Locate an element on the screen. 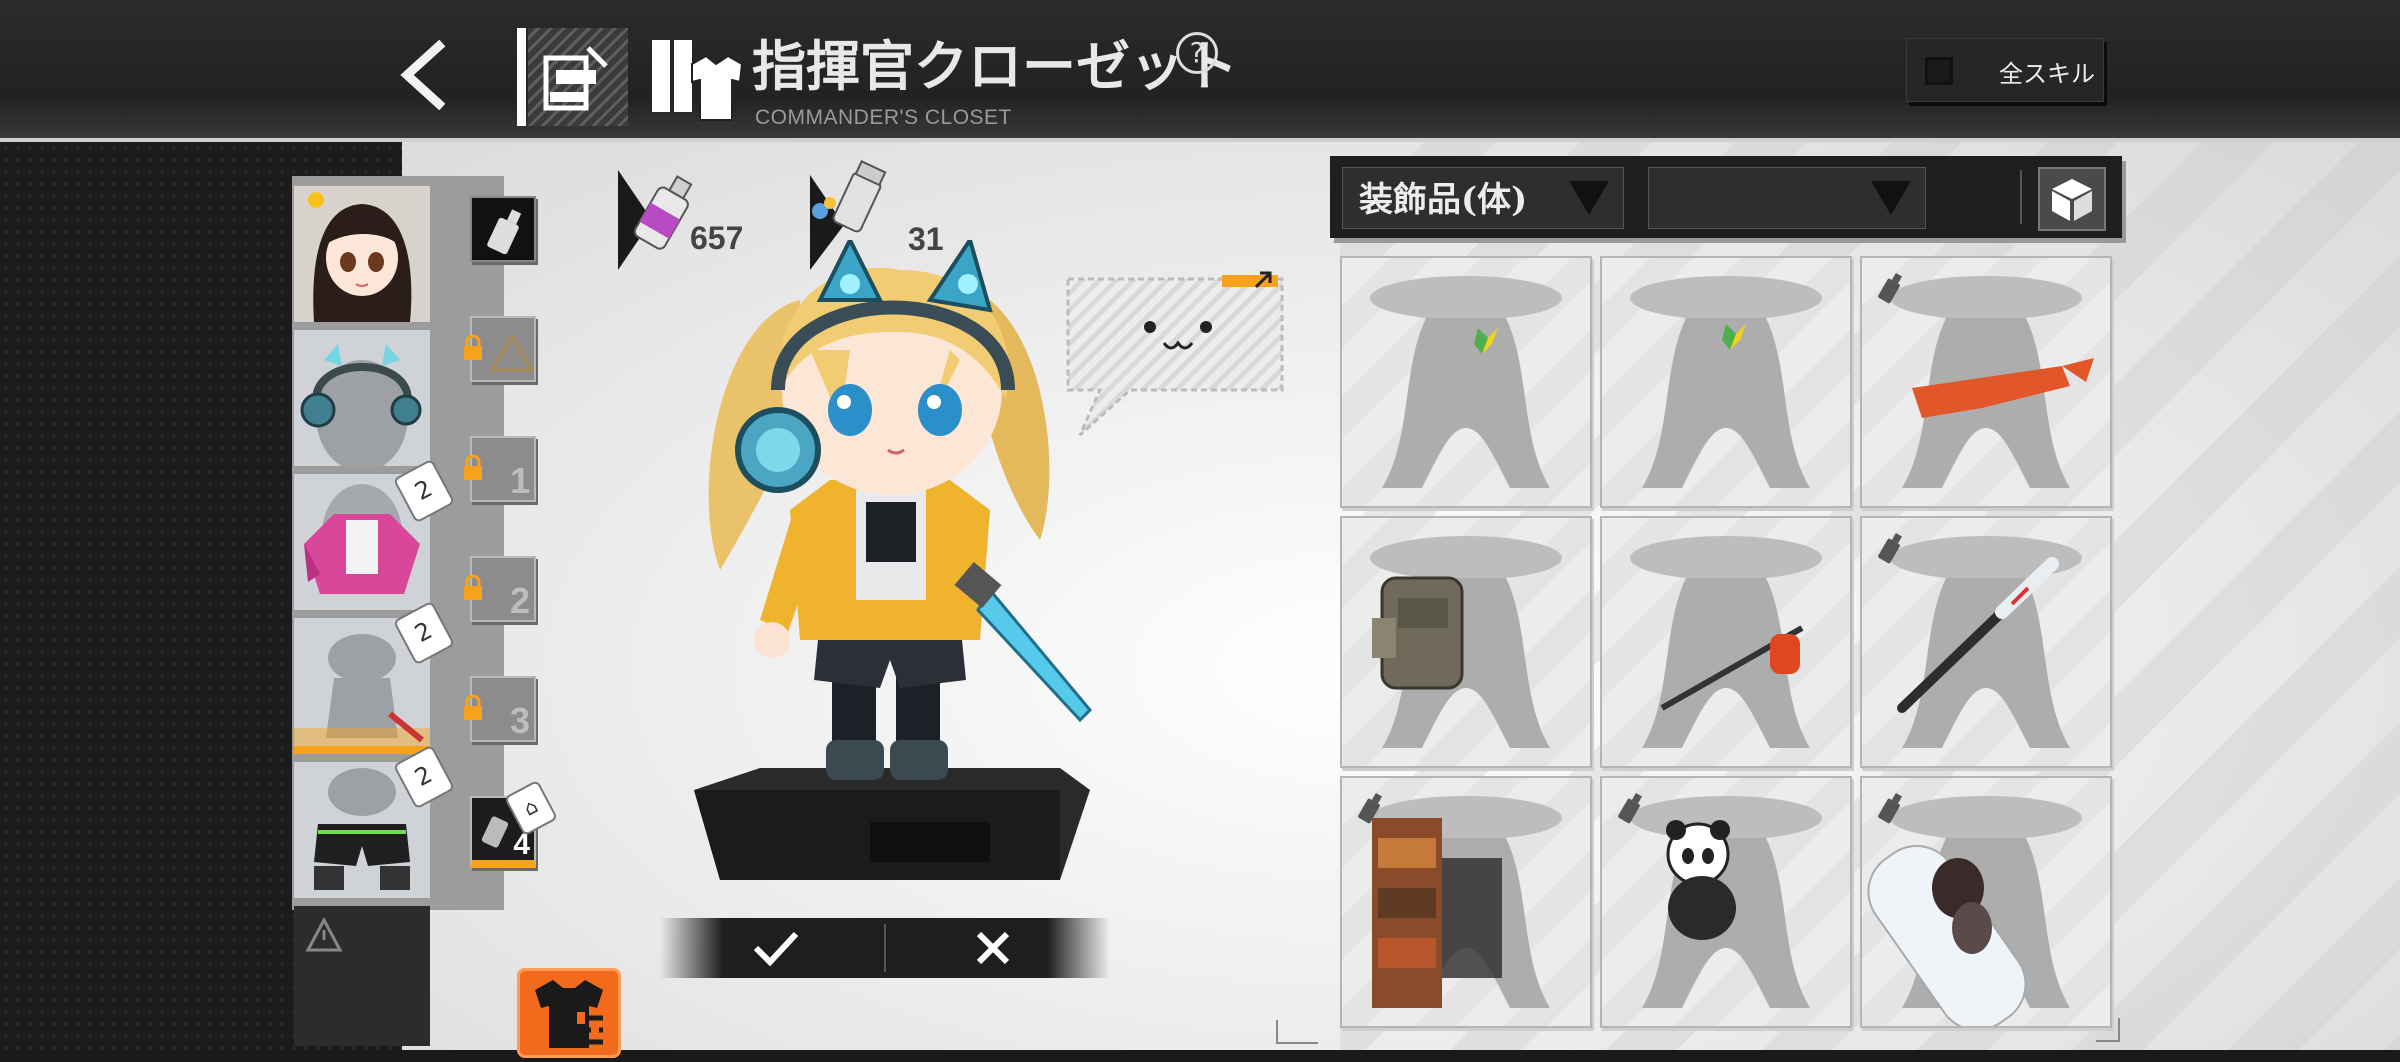  accessory-item-hug-pillow is located at coordinates (1986, 902).